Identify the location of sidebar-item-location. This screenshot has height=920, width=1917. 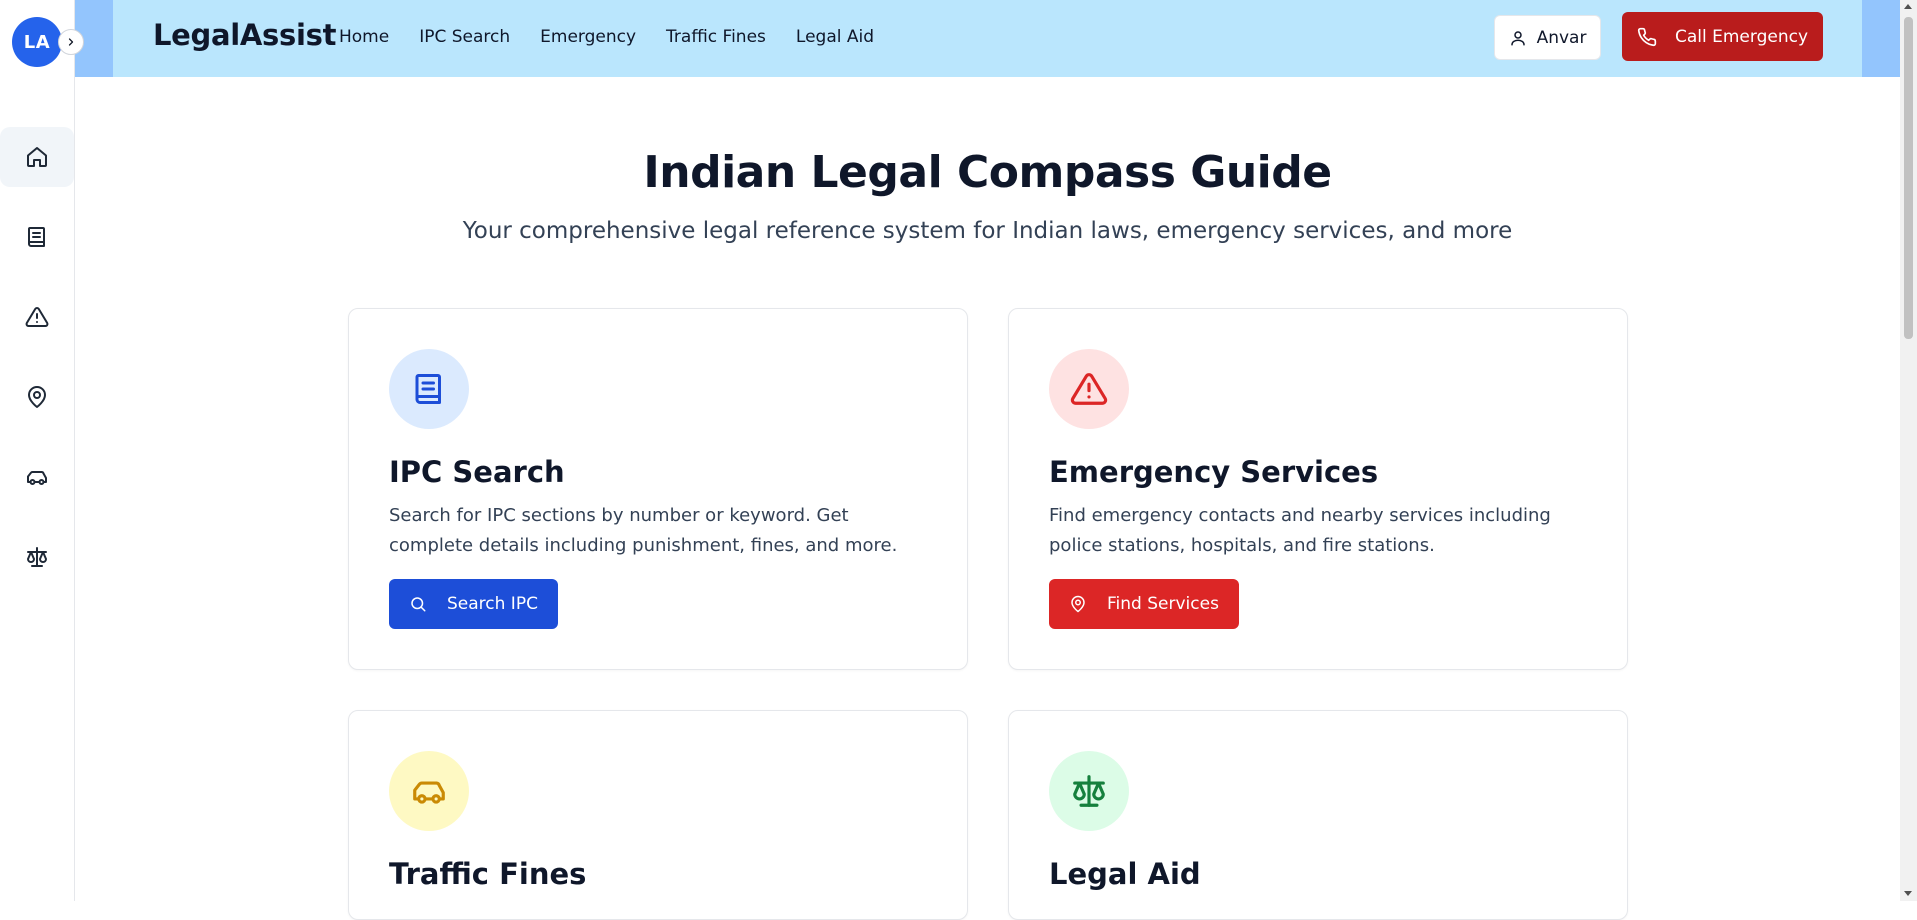
(37, 397).